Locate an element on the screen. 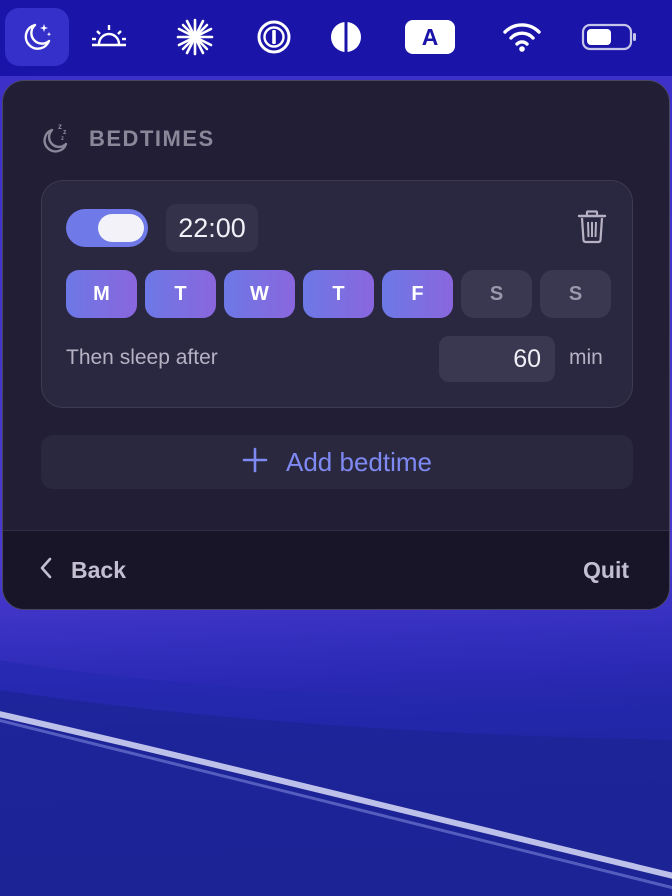 This screenshot has height=896, width=672. section-header: z z z BEDTIMES is located at coordinates (128, 139).